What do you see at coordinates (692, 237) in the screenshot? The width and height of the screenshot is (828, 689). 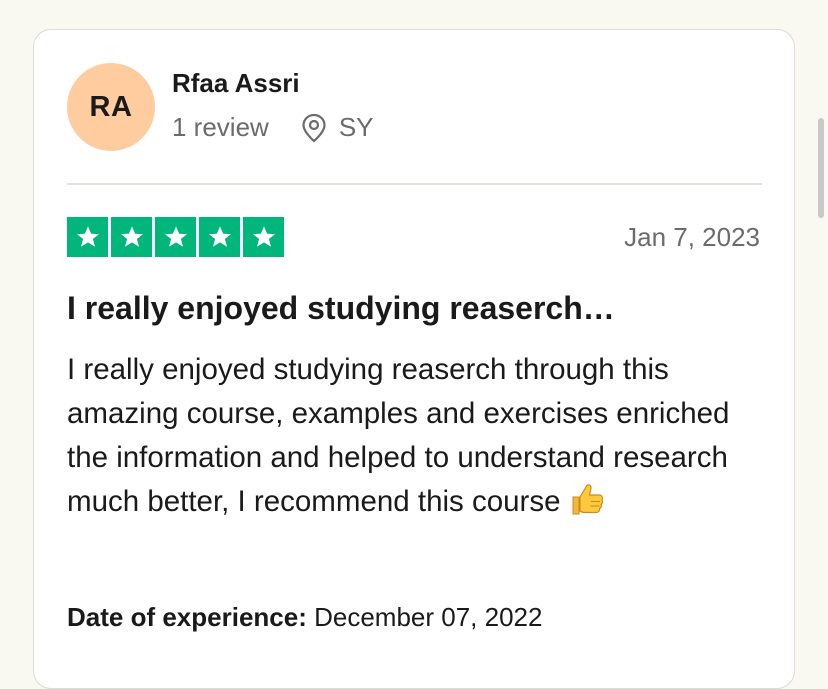 I see `review-date: Jan 7, 2023` at bounding box center [692, 237].